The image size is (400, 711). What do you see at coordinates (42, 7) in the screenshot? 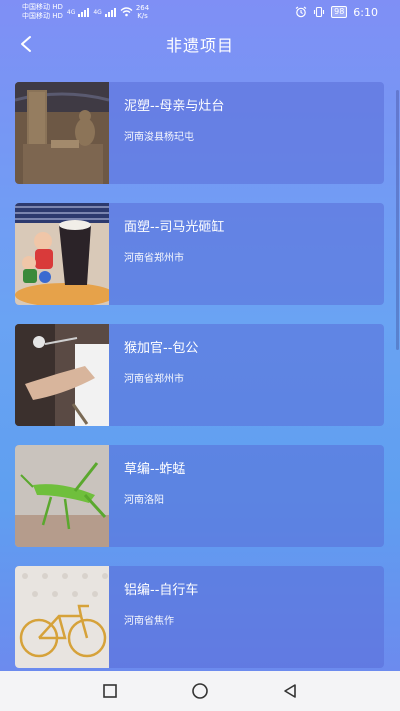
I see `carrier-1: 中国移动 HD` at bounding box center [42, 7].